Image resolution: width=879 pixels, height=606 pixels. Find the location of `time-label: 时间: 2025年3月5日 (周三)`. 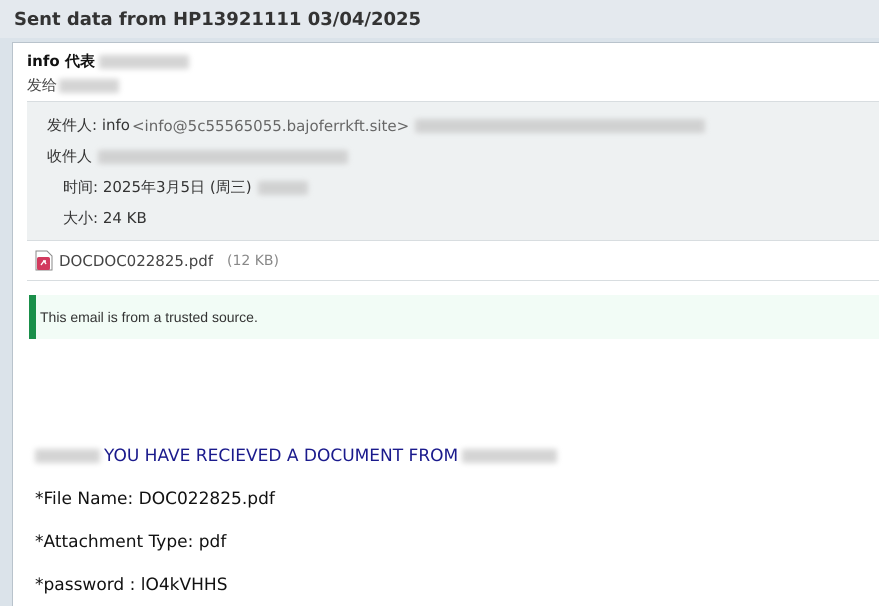

time-label: 时间: 2025年3月5日 (周三) is located at coordinates (157, 187).